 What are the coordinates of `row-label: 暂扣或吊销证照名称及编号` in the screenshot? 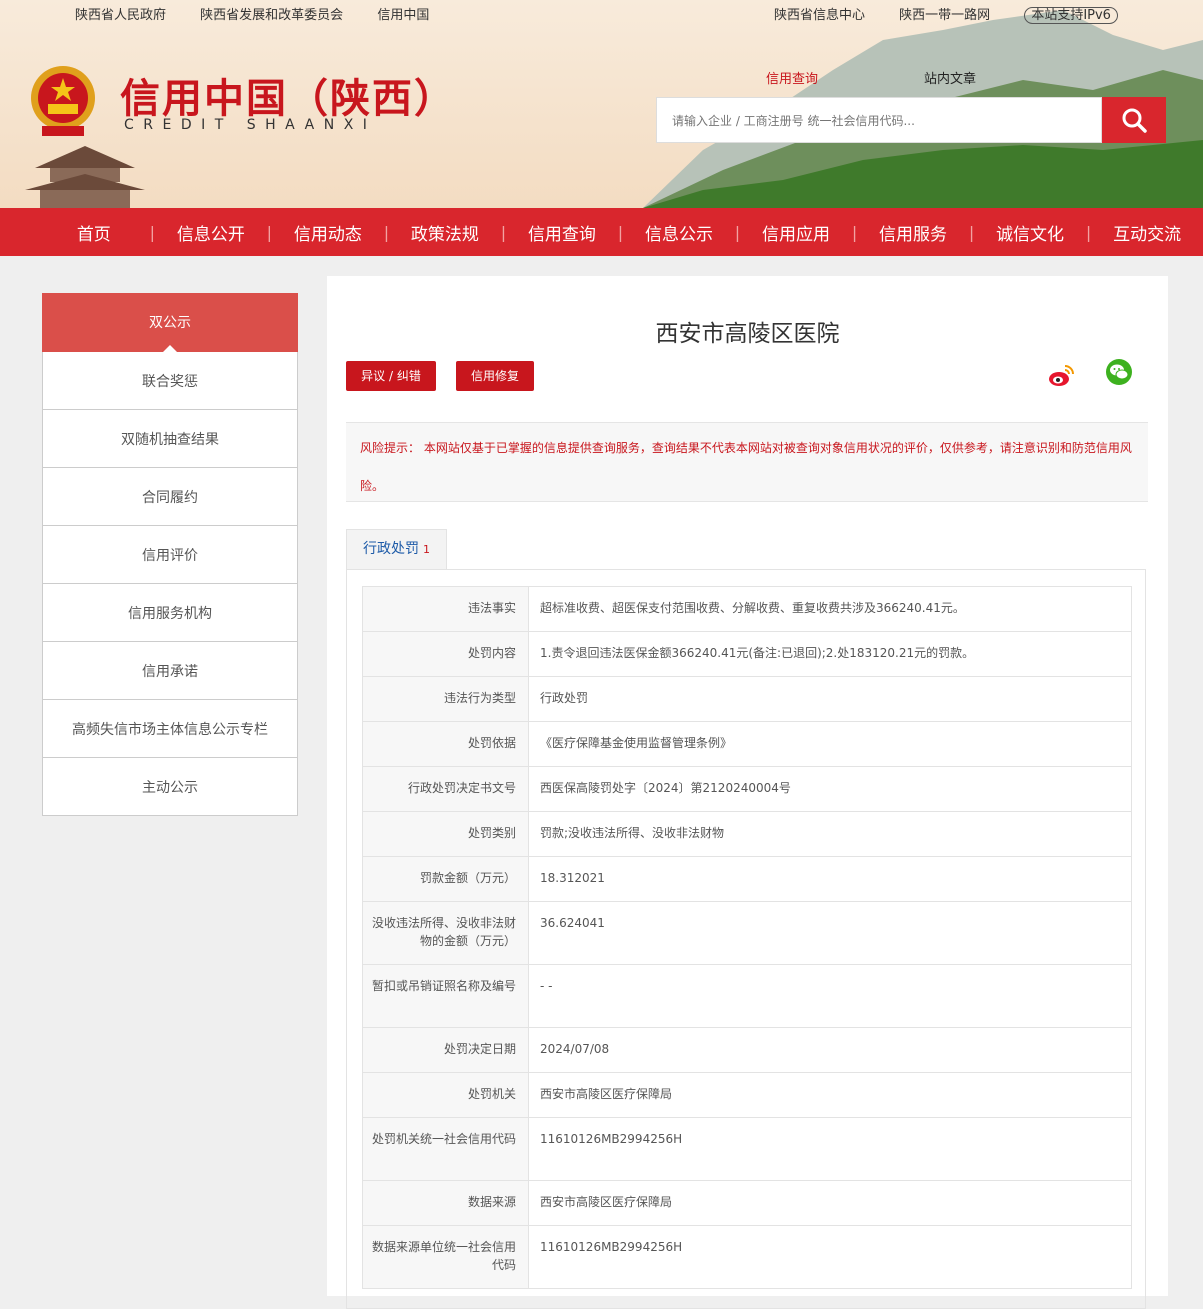 It's located at (445, 996).